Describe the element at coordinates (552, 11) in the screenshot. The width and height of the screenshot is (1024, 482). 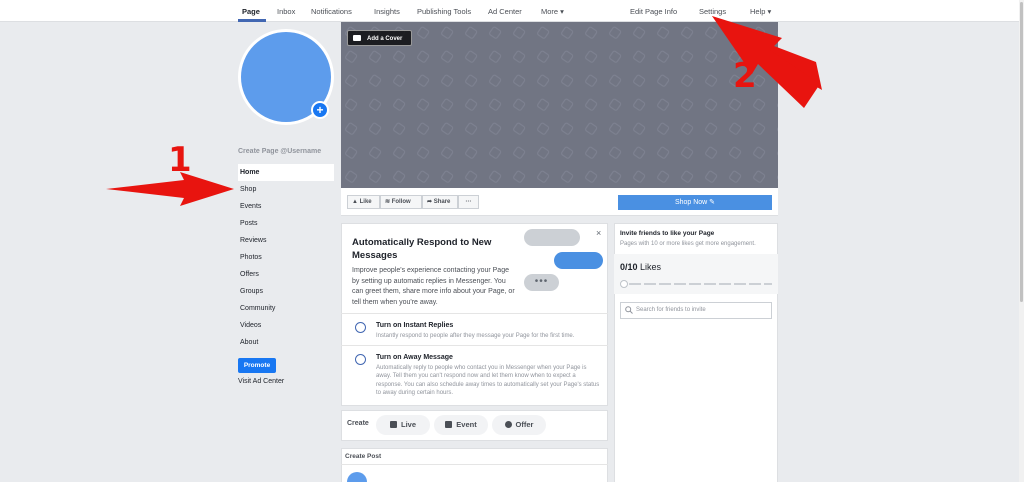
I see `tab-more: More ▾` at that location.